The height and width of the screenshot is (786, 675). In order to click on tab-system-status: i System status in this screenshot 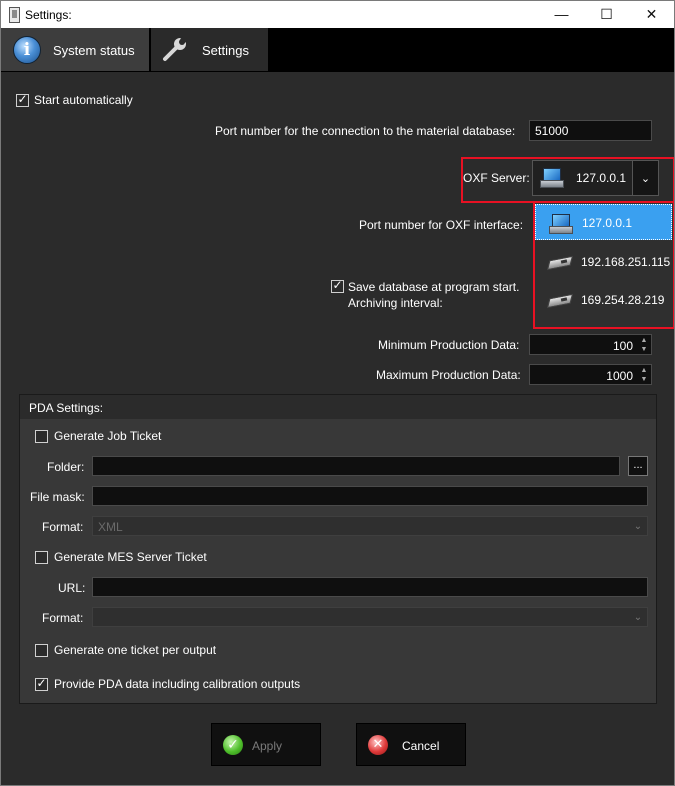, I will do `click(75, 49)`.